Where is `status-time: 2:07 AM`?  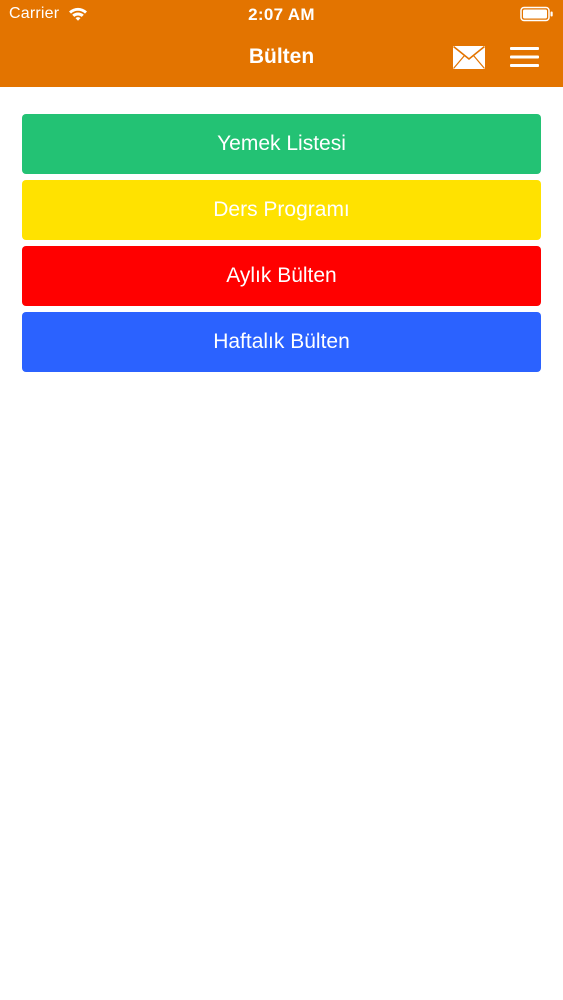
status-time: 2:07 AM is located at coordinates (281, 14).